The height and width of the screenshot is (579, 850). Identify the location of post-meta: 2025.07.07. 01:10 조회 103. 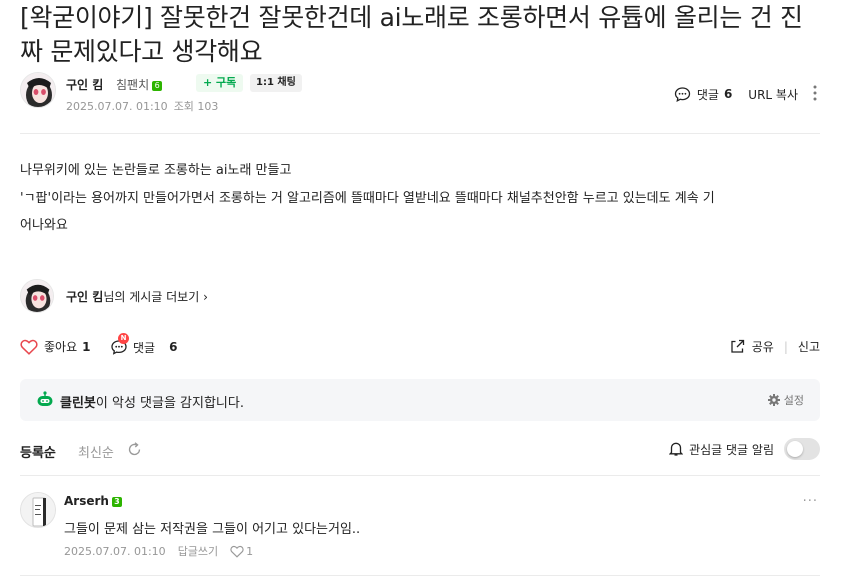
(142, 106).